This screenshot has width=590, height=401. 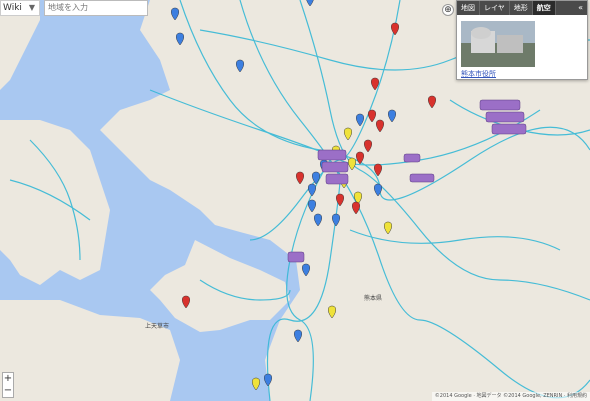 I want to click on search-input: 地域を入力, so click(x=96, y=8).